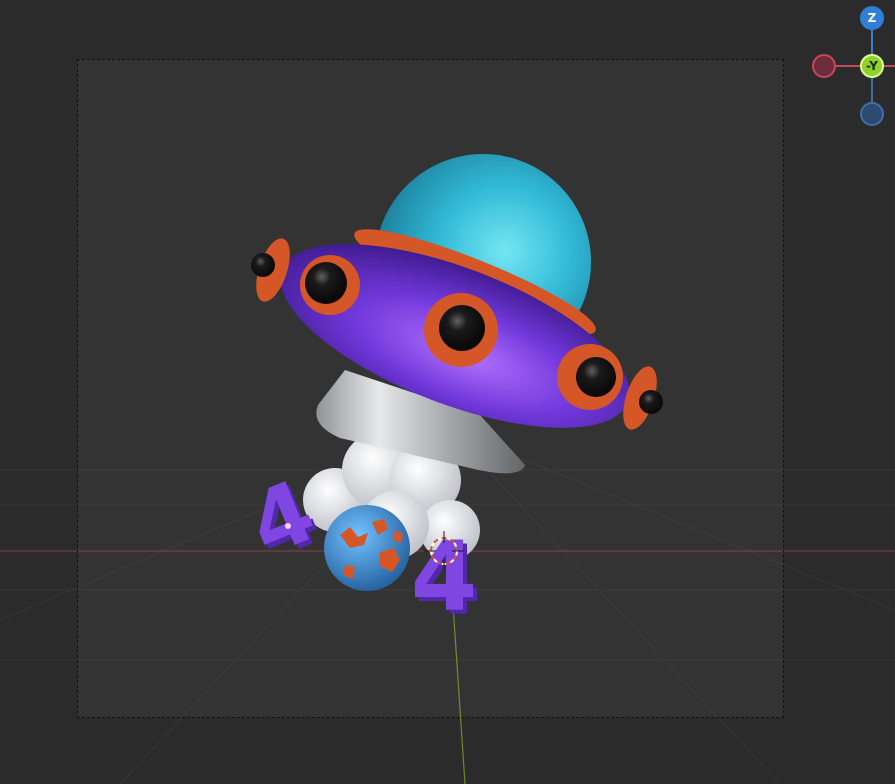  What do you see at coordinates (872, 114) in the screenshot?
I see `gizmo-neg-z-axis-button` at bounding box center [872, 114].